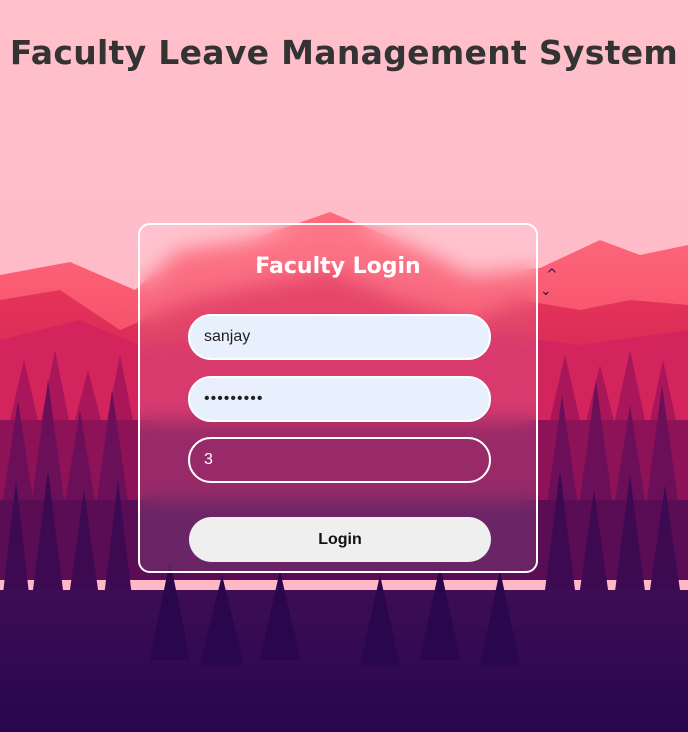 The image size is (688, 732). What do you see at coordinates (344, 52) in the screenshot?
I see `page-title: Faculty Leave Management System` at bounding box center [344, 52].